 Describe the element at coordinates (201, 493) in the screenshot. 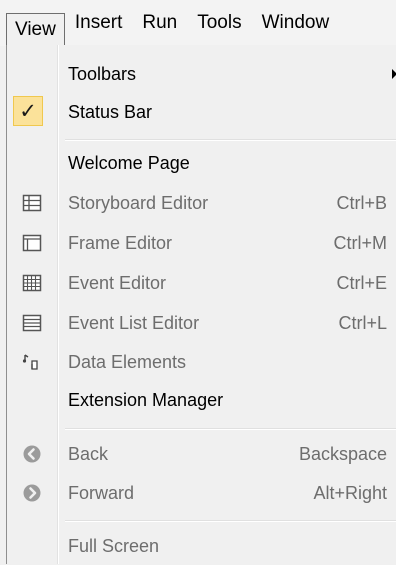

I see `menu-item-forward: Forward Alt+Right` at that location.